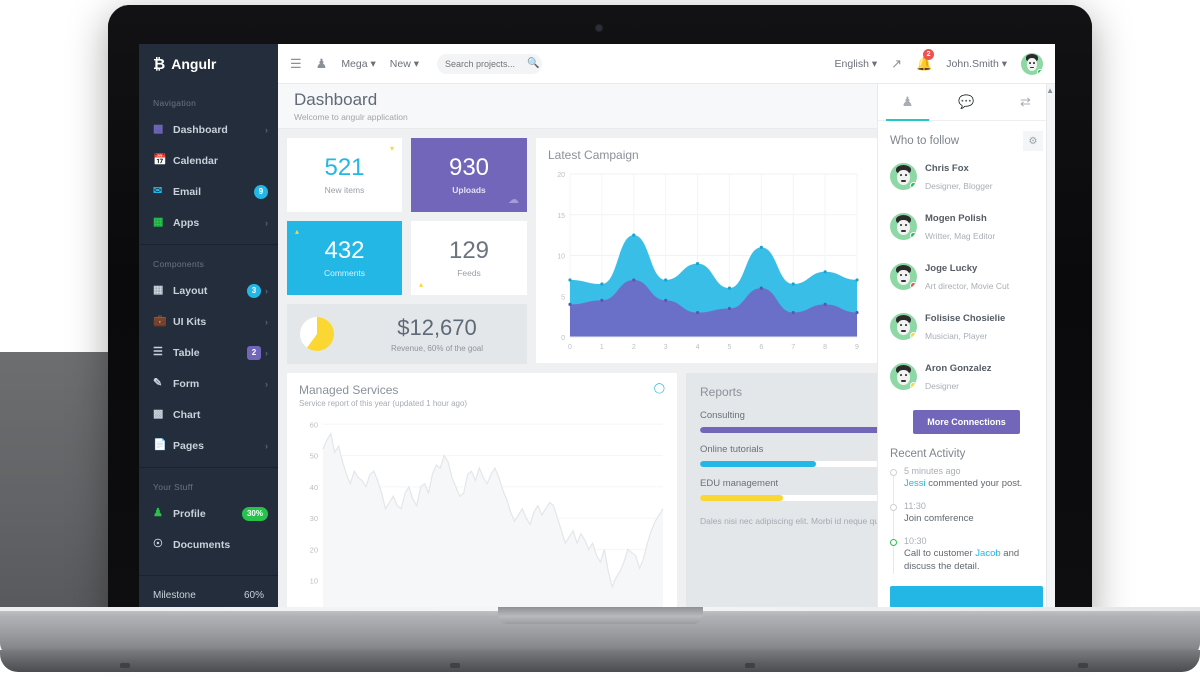 This screenshot has width=1200, height=689. I want to click on scrollbar-track: ▲ ▼, so click(1050, 353).